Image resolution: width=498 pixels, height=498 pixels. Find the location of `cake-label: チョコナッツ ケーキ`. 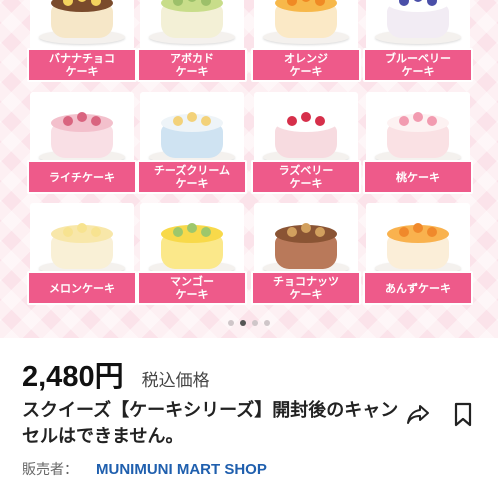

cake-label: チョコナッツ ケーキ is located at coordinates (306, 288).